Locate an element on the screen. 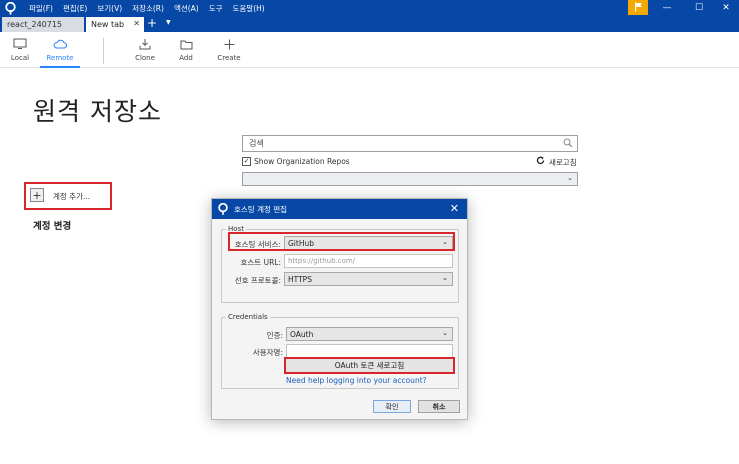  menu-view: 보기(V) is located at coordinates (109, 8).